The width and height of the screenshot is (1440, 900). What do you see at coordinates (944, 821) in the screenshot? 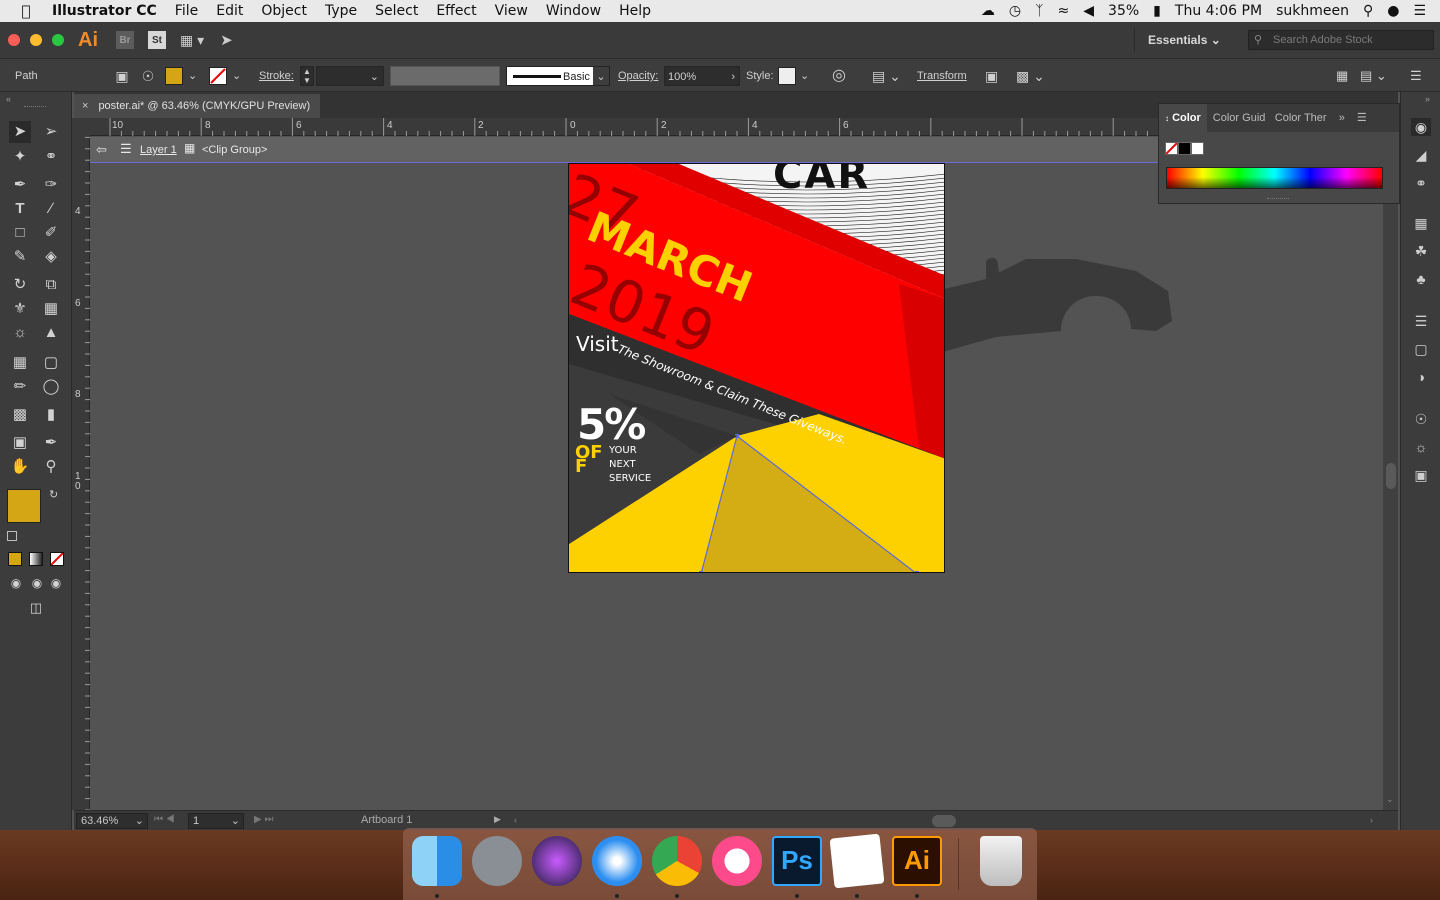
I see `horizontal-scroll-thumb` at bounding box center [944, 821].